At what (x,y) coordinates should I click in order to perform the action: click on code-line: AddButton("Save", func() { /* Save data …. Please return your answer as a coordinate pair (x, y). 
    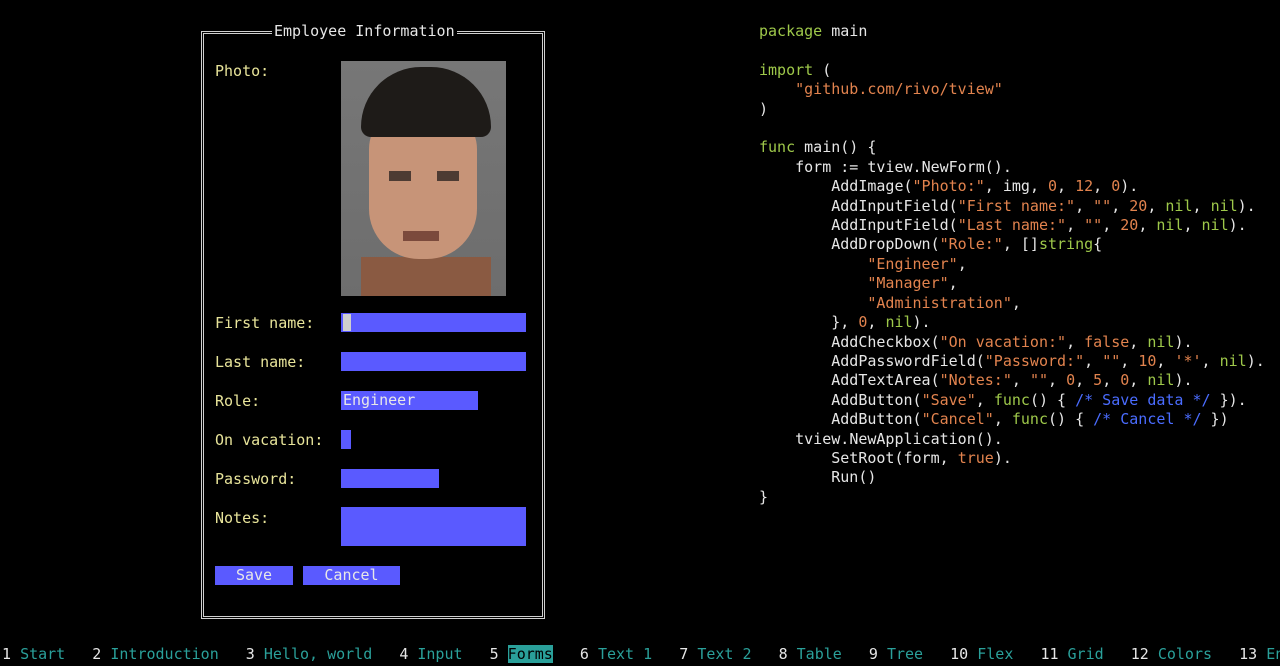
    Looking at the image, I should click on (1039, 399).